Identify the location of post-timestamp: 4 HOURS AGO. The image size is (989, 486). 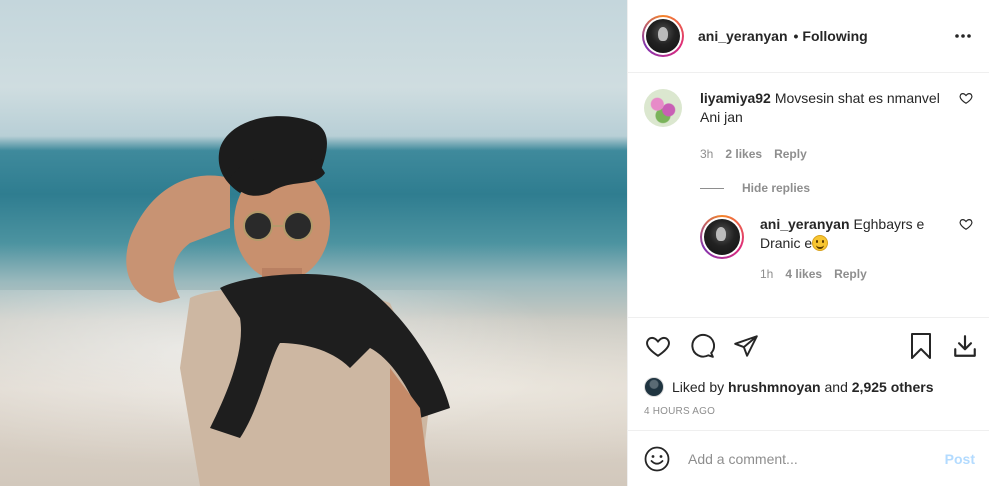
(808, 414).